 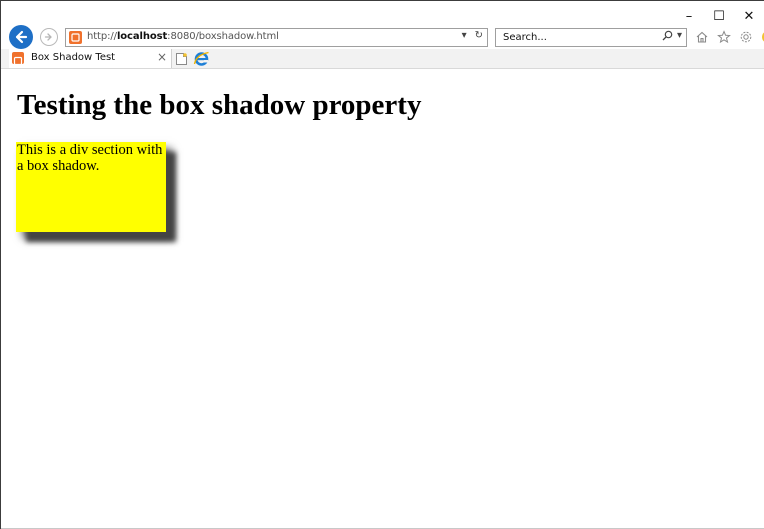 I want to click on window-caption-buttons: – ☐ ✕, so click(x=719, y=16).